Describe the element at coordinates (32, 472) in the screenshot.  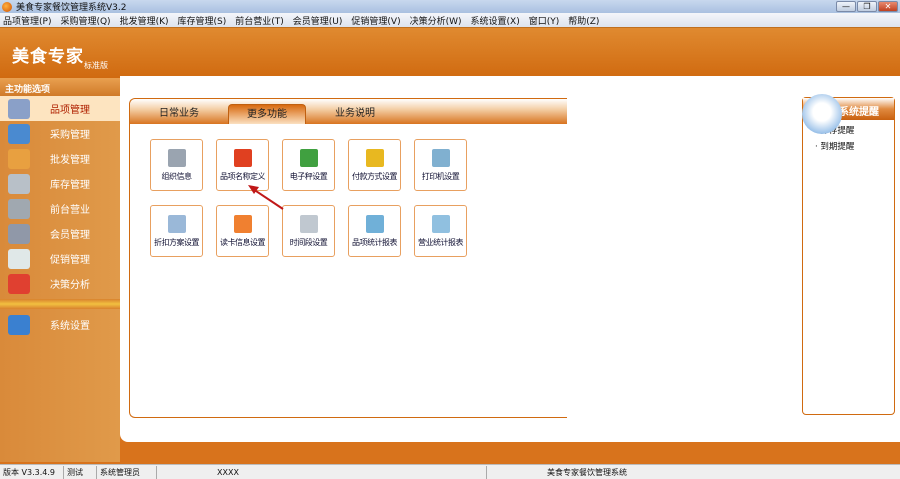
I see `status-field: 版本 V3.3.4.9` at that location.